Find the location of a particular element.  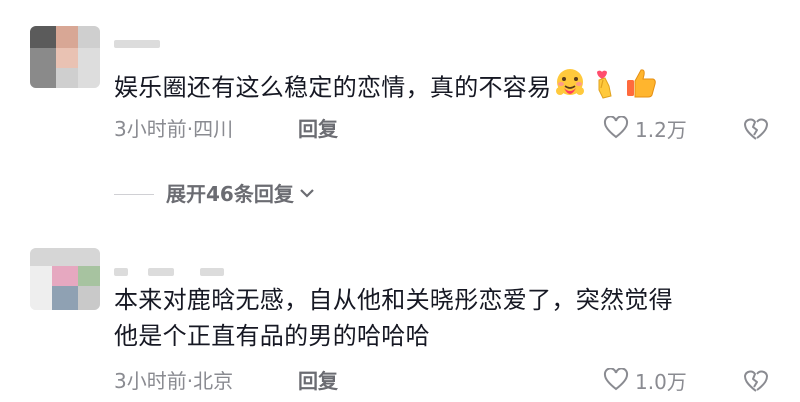

like-count: 1.0万 is located at coordinates (661, 382).